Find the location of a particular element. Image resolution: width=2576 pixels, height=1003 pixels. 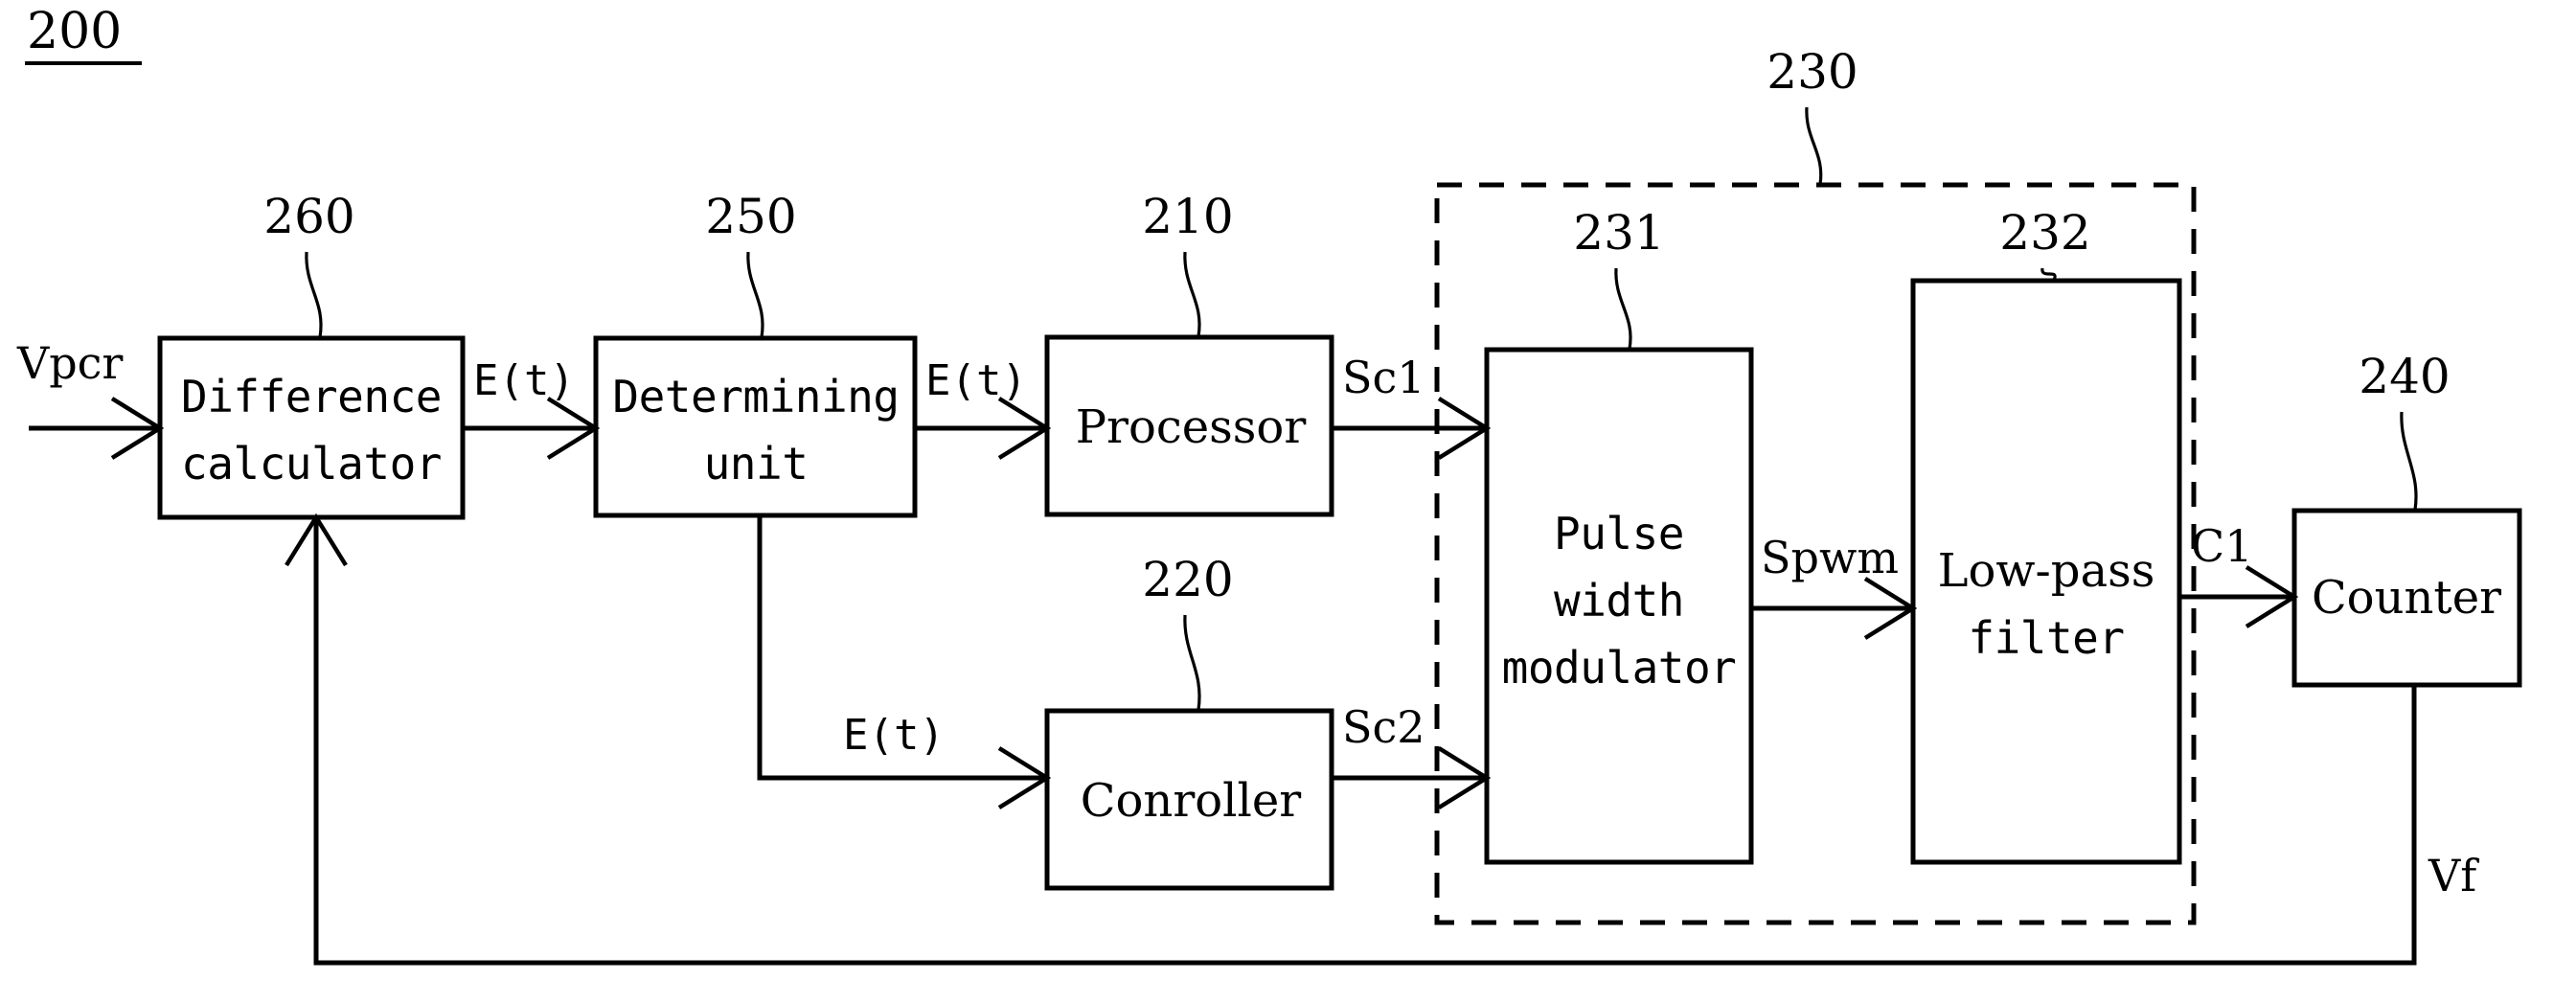

block-difference-calculator-label-line2: calculator is located at coordinates (311, 464).